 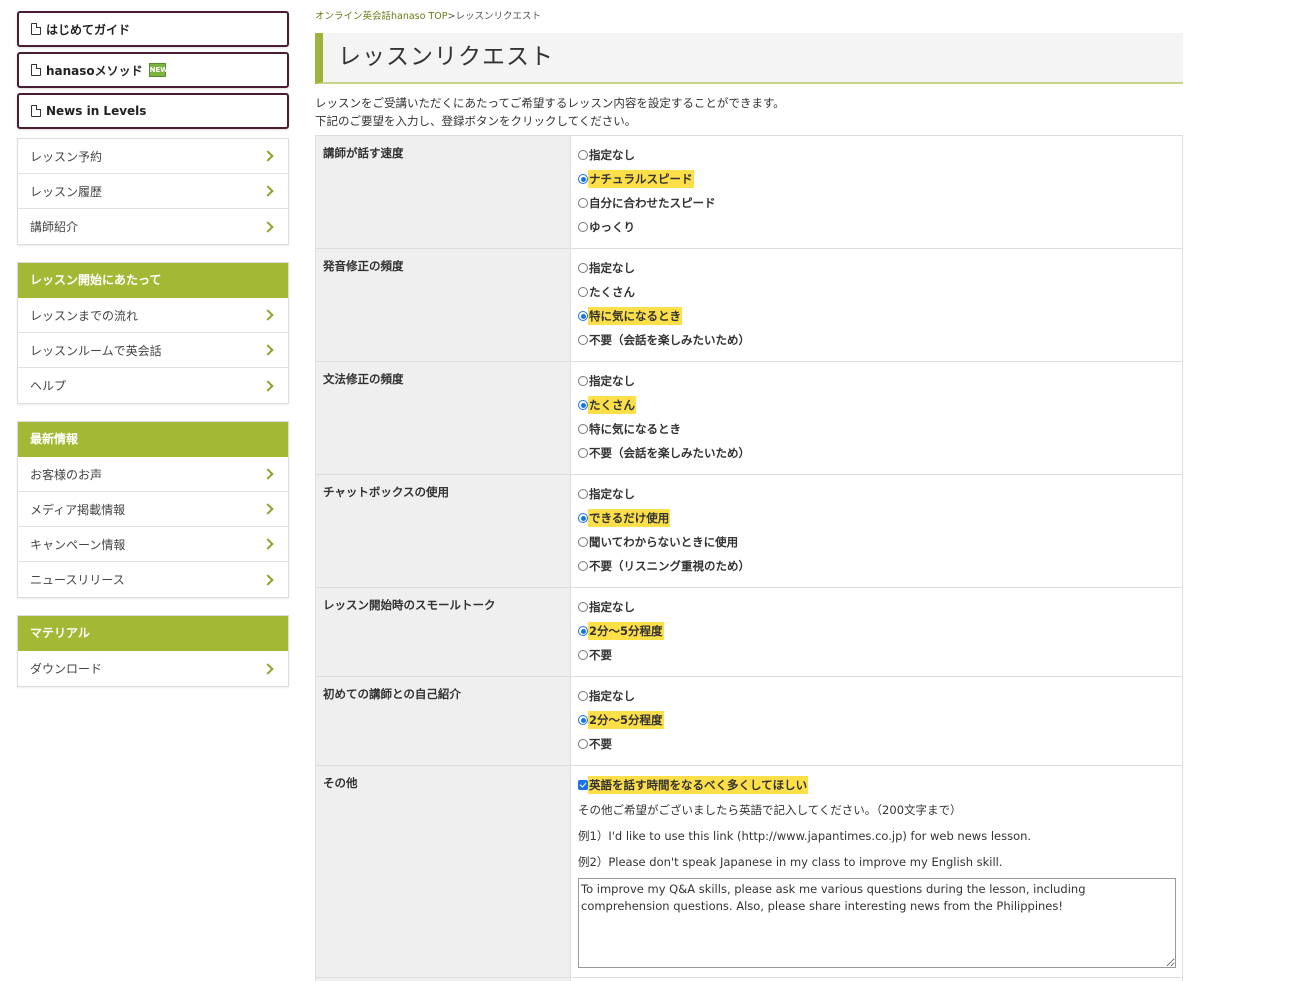 I want to click on form-row: 文法修正の頻度 指定なし たくさん 特に気になるとき不要（会話を楽しみたいため）, so click(x=749, y=418).